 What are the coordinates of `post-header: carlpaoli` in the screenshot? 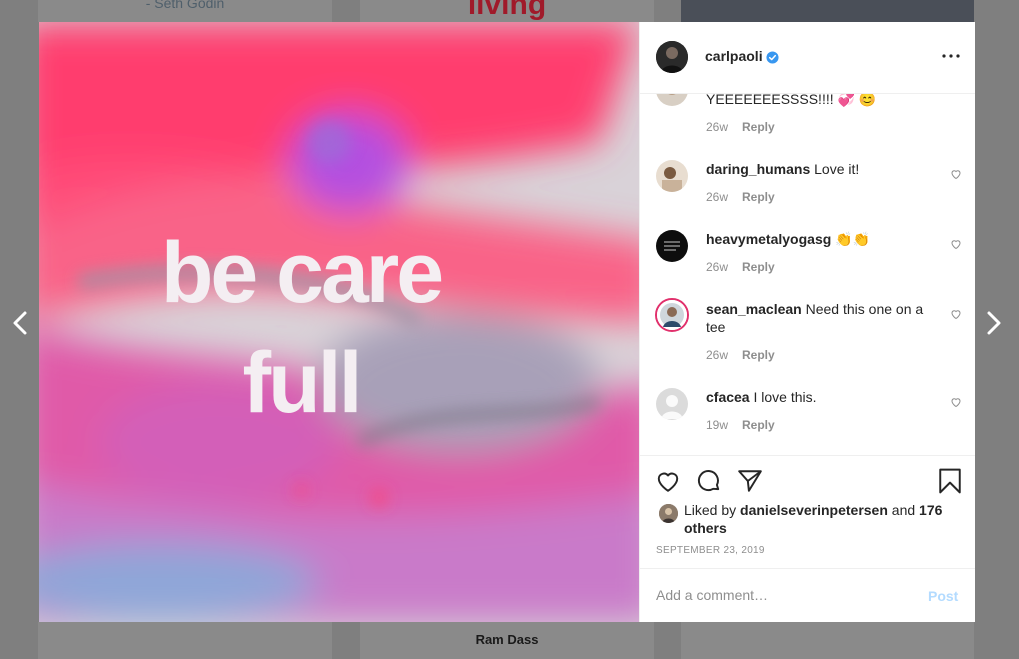 It's located at (807, 58).